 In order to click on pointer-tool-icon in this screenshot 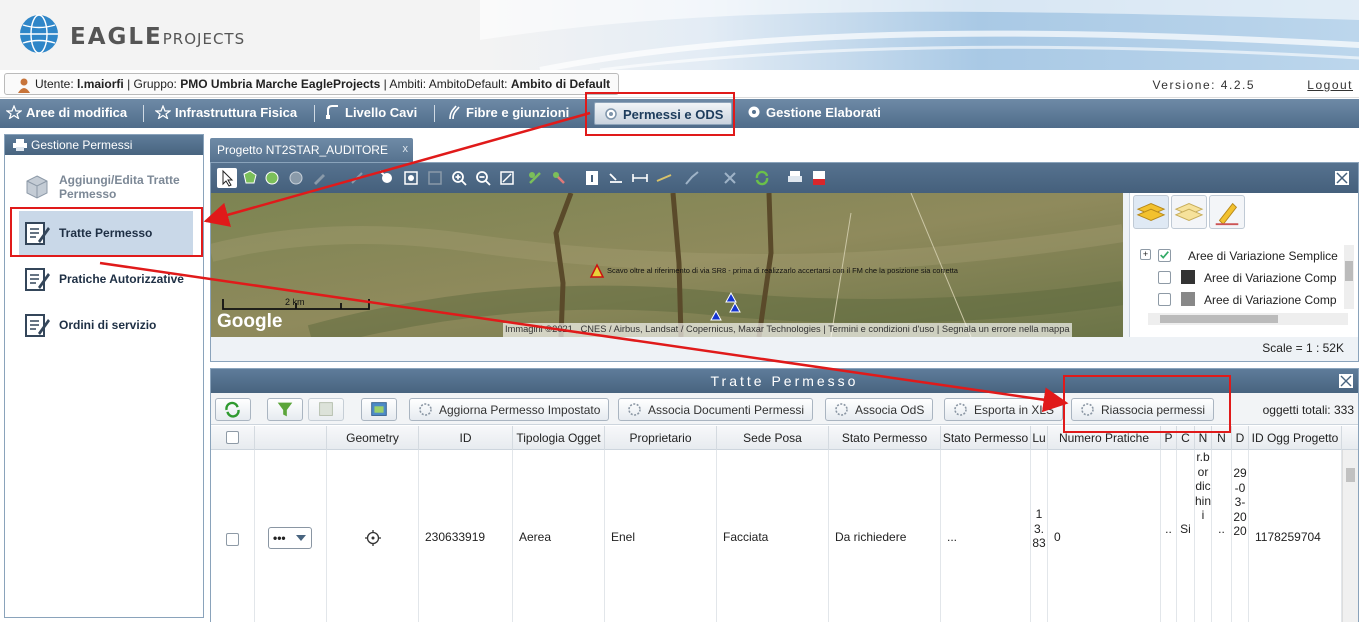, I will do `click(227, 178)`.